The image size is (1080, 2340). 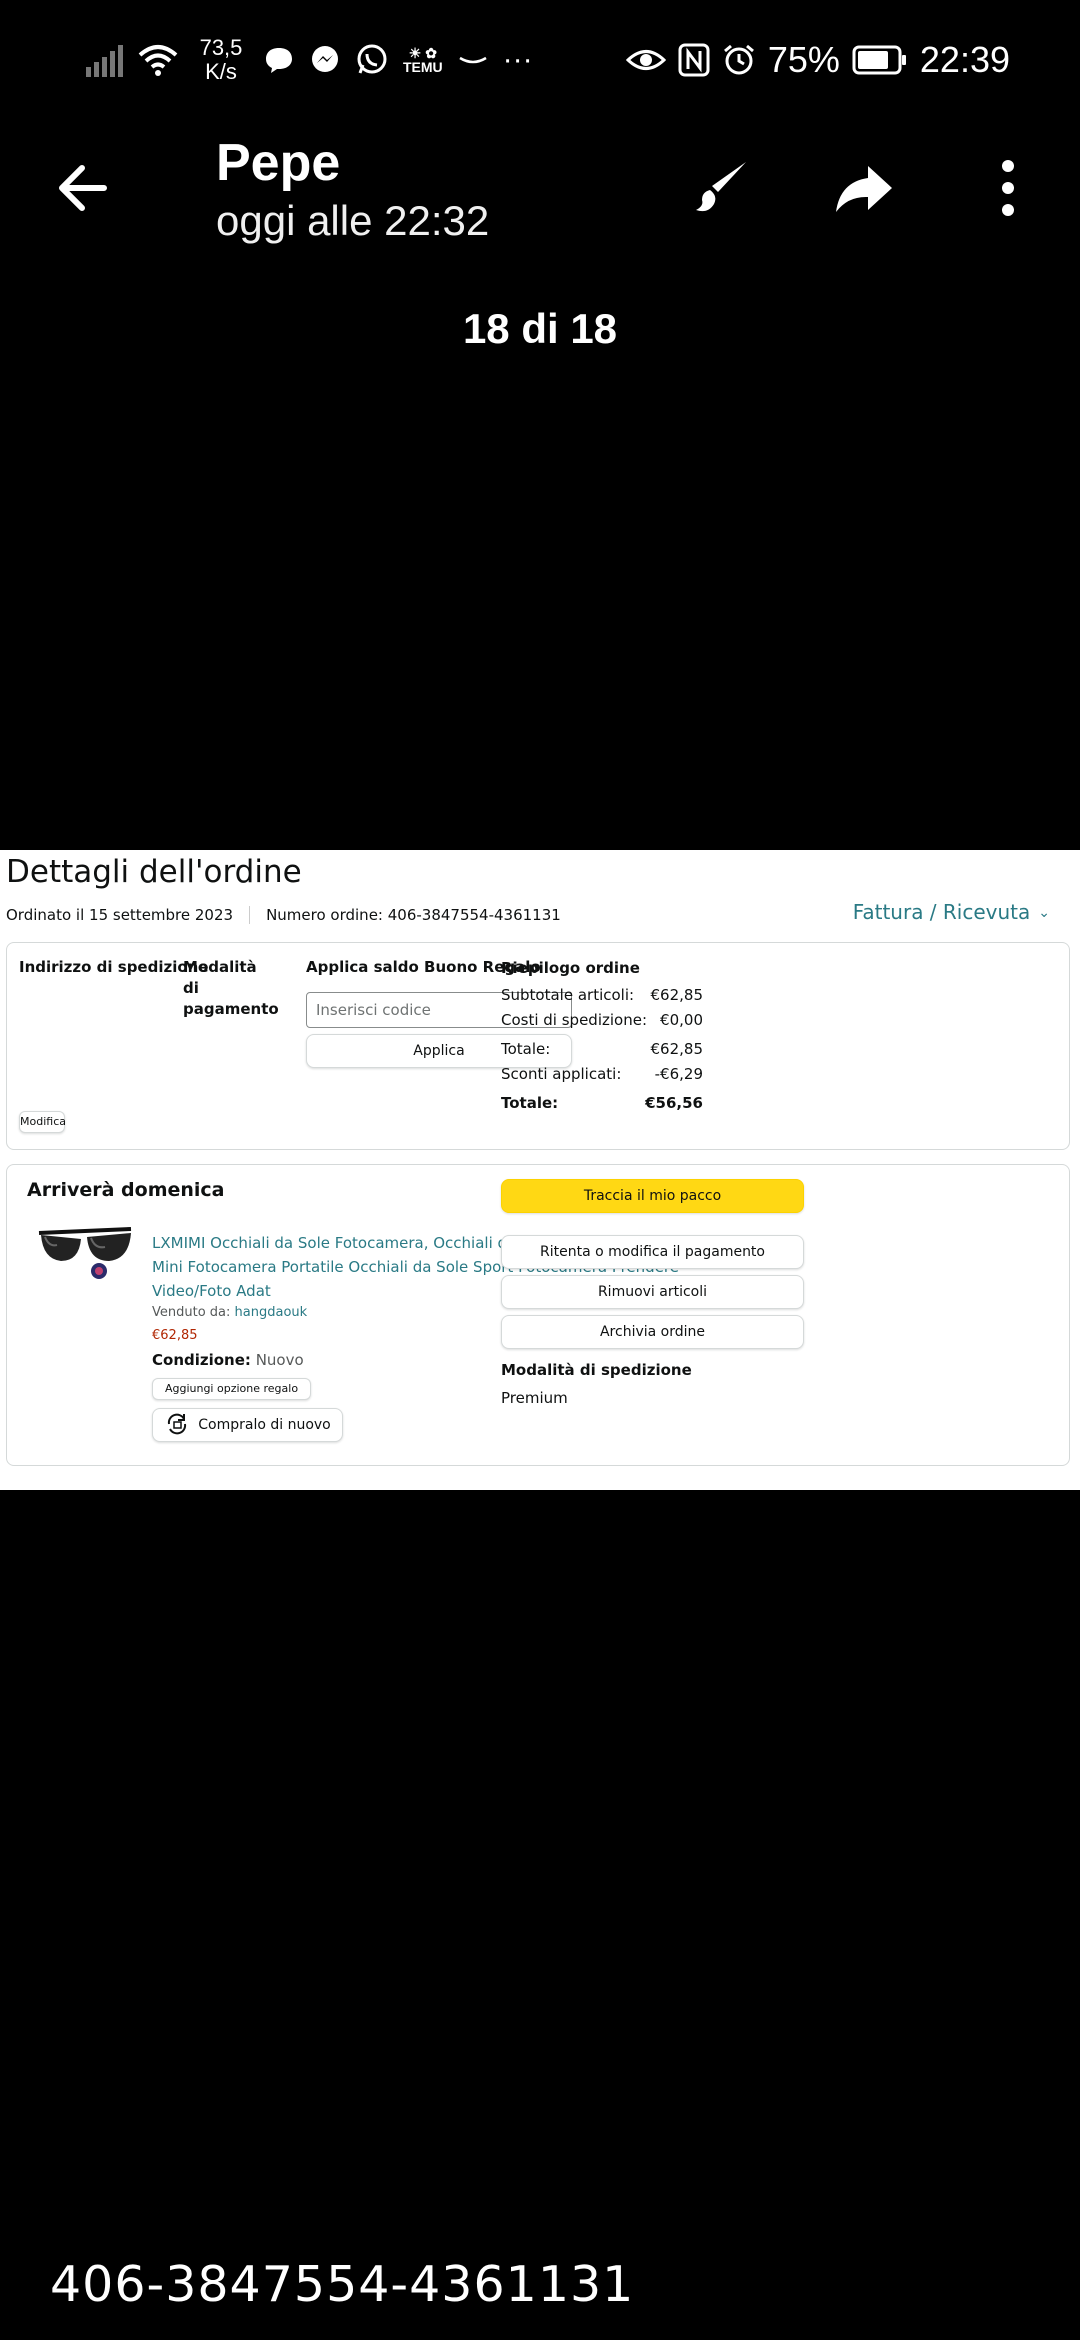 What do you see at coordinates (722, 188) in the screenshot?
I see `brush-icon` at bounding box center [722, 188].